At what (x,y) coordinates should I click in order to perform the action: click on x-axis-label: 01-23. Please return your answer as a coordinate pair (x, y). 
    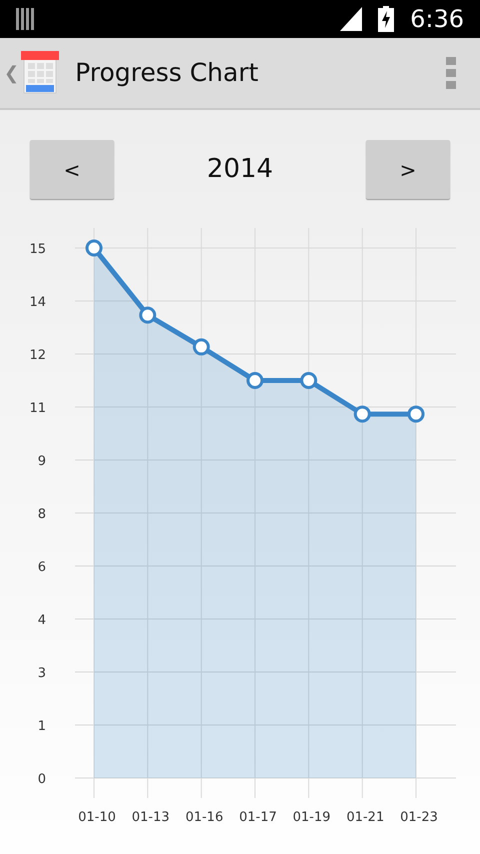
    Looking at the image, I should click on (419, 817).